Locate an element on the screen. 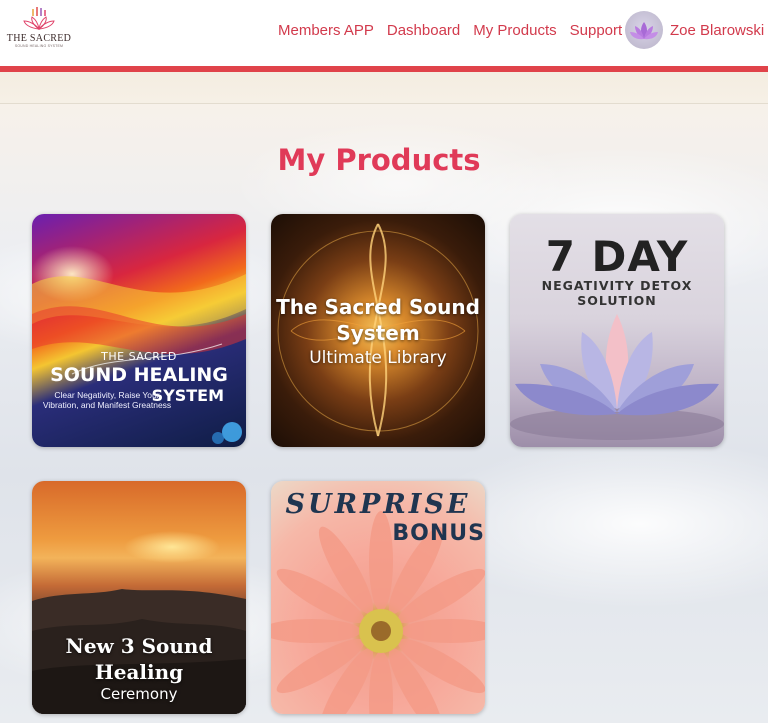 The image size is (768, 723). product-subtitle: BONUS is located at coordinates (438, 533).